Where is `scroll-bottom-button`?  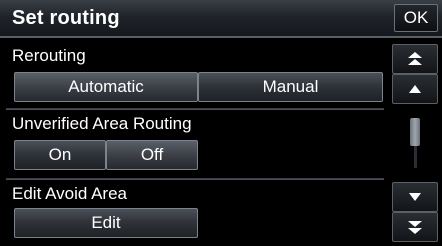 scroll-bottom-button is located at coordinates (415, 227).